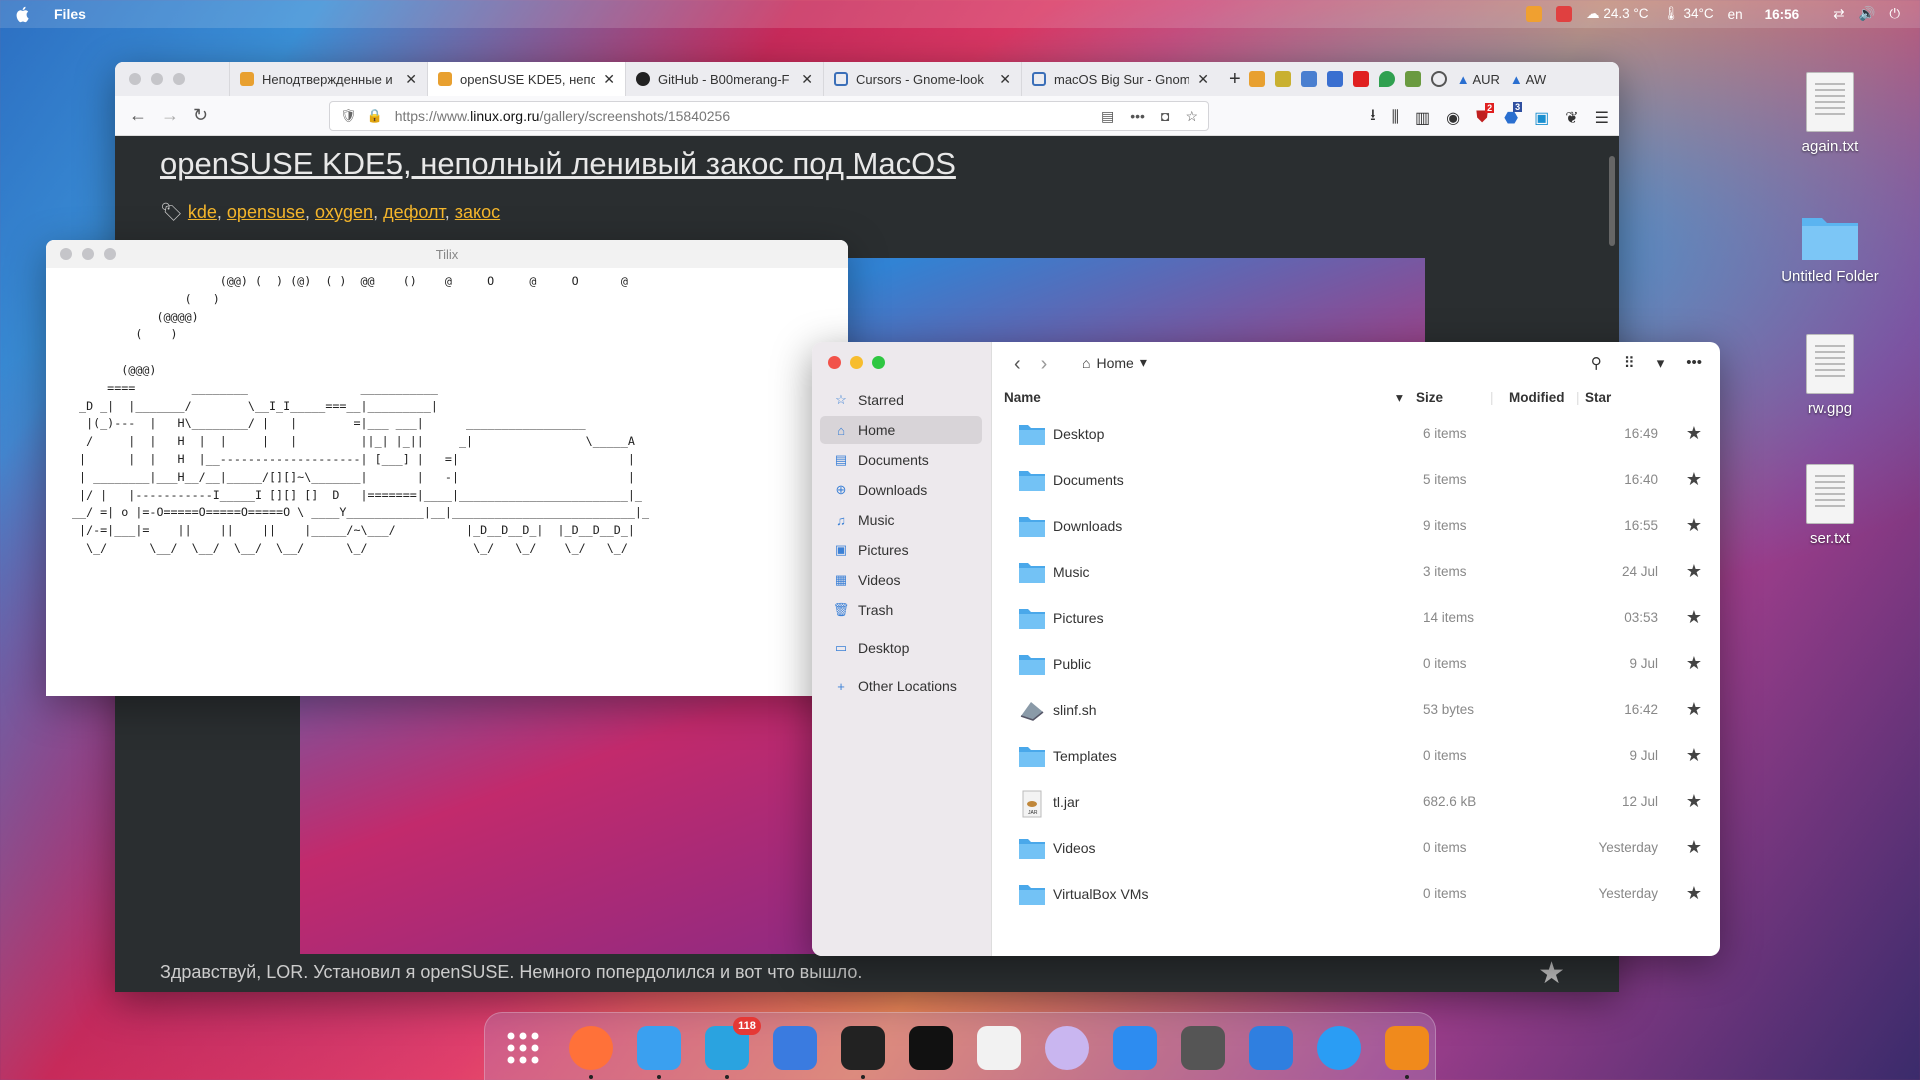 The width and height of the screenshot is (1920, 1080). I want to click on power-icon: ⏻, so click(1894, 14).